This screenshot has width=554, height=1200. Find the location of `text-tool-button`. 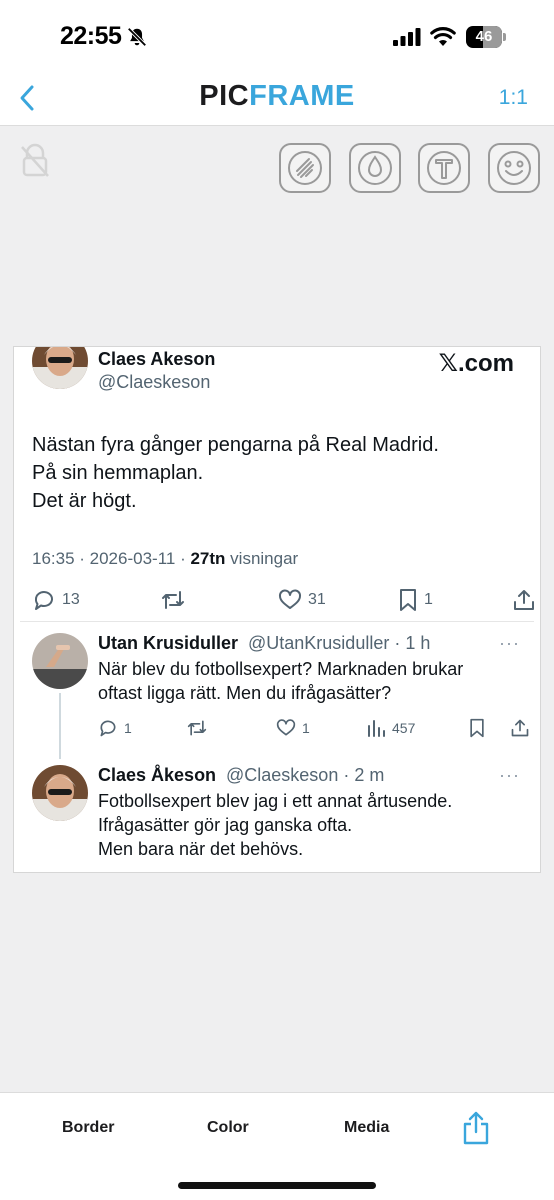

text-tool-button is located at coordinates (444, 168).